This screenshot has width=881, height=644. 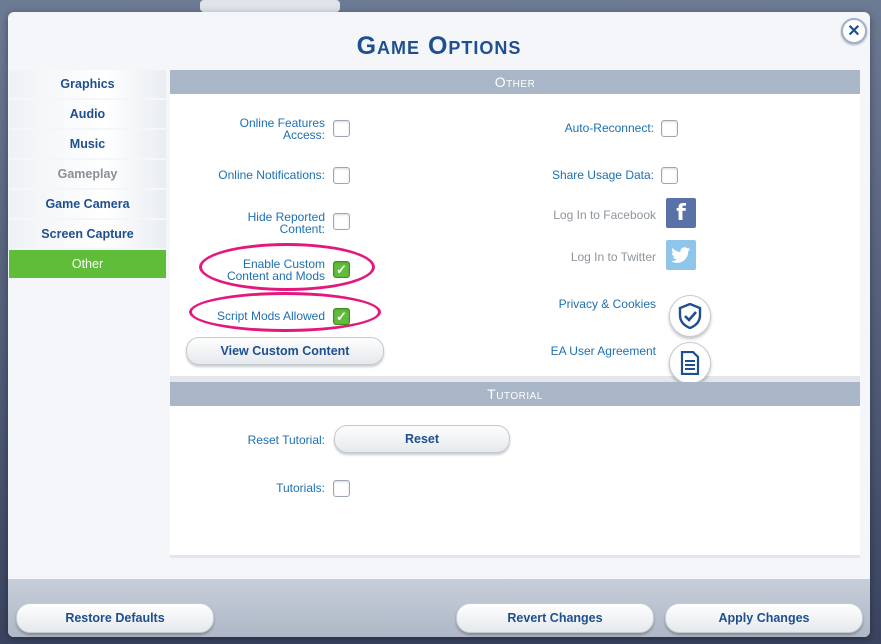 I want to click on close-icon: ✕, so click(x=854, y=31).